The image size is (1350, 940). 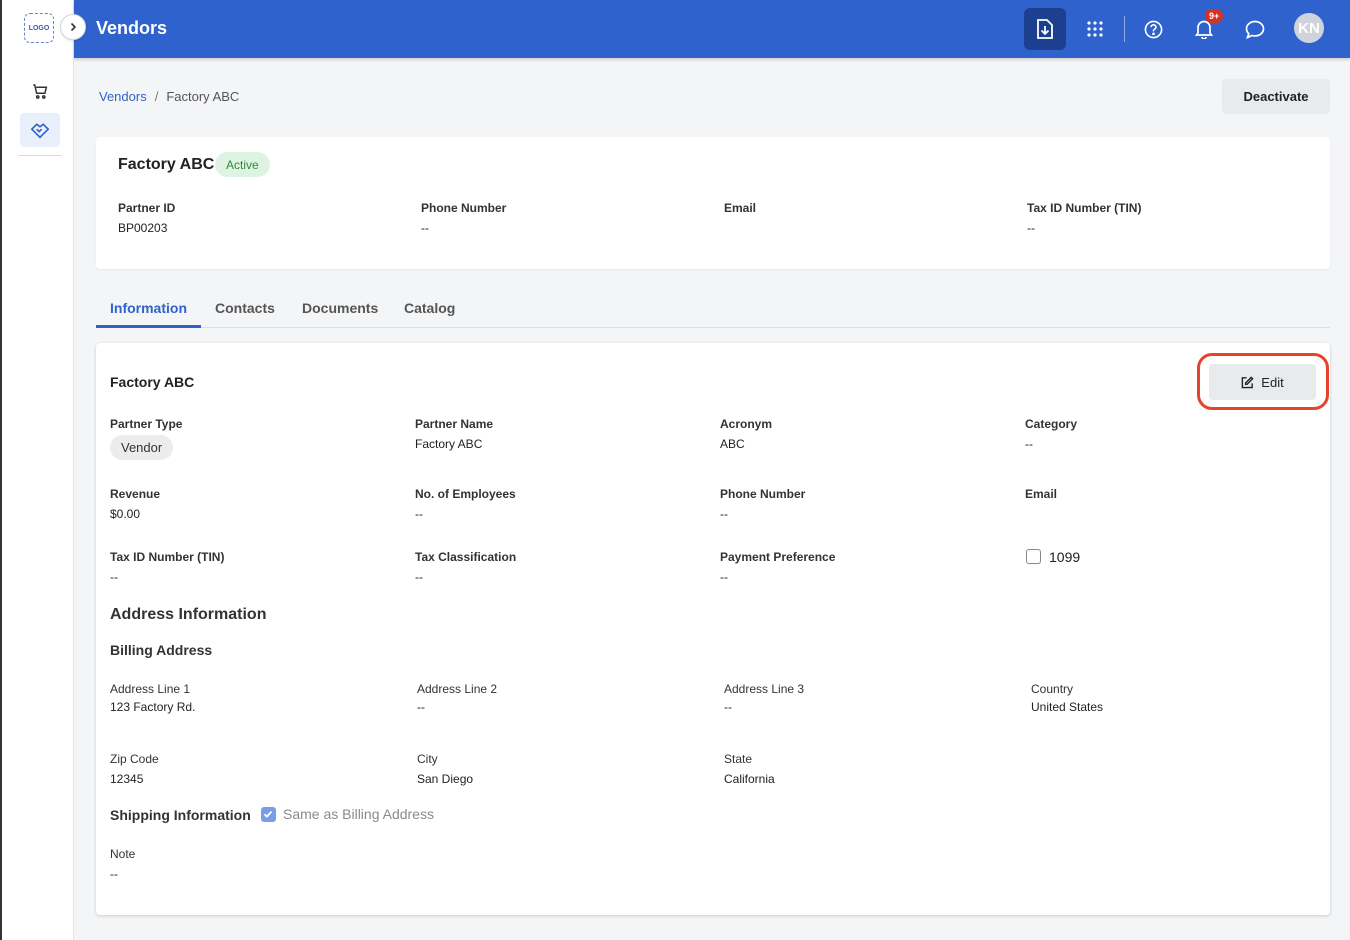 What do you see at coordinates (1309, 28) in the screenshot?
I see `user-avatar: KN` at bounding box center [1309, 28].